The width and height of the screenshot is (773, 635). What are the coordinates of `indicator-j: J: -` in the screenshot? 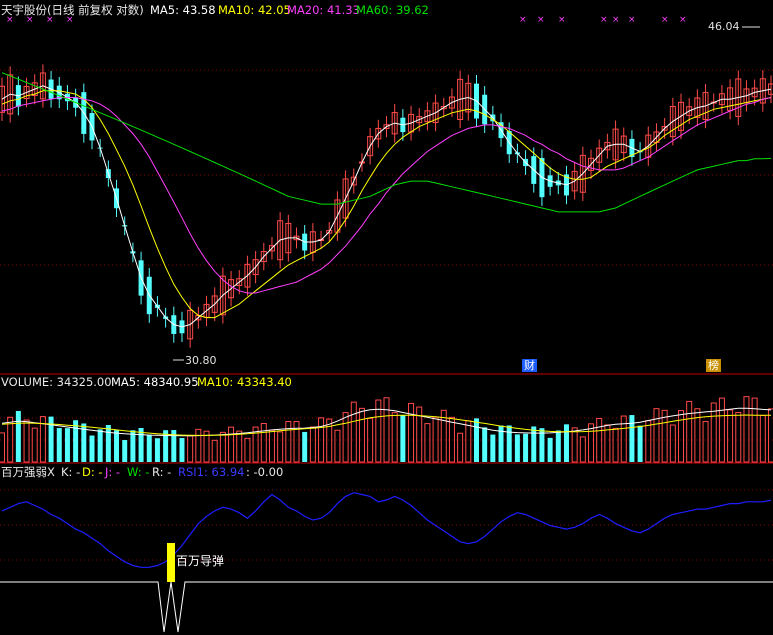 It's located at (113, 472).